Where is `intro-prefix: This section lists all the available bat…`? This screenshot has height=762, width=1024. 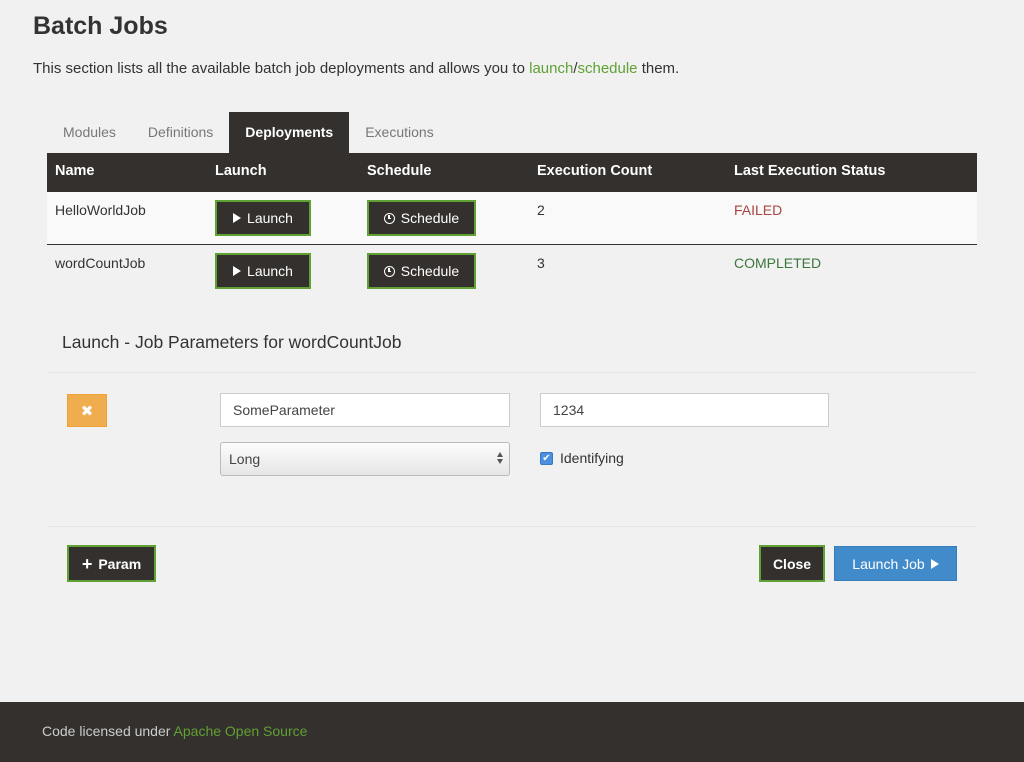
intro-prefix: This section lists all the available bat… is located at coordinates (281, 68).